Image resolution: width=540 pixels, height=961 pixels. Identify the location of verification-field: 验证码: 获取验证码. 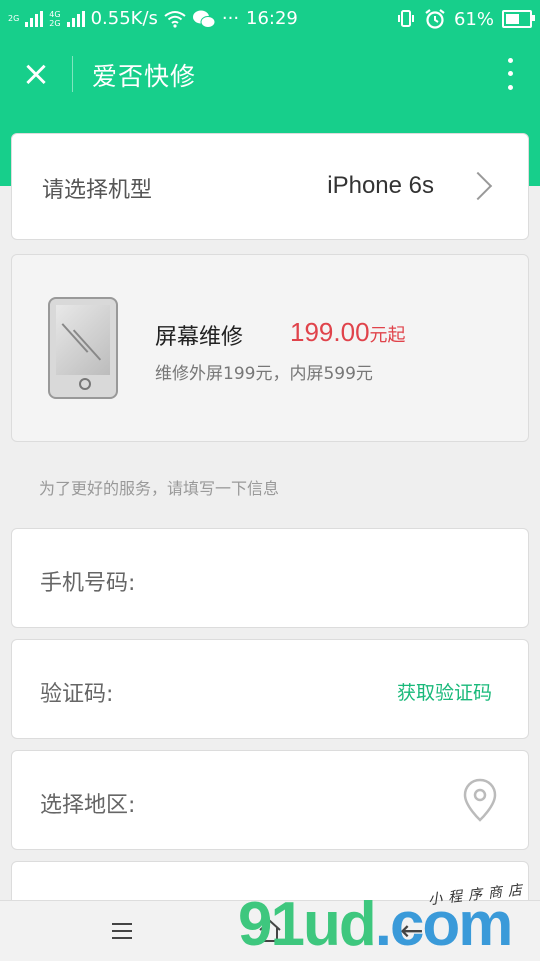
(270, 689).